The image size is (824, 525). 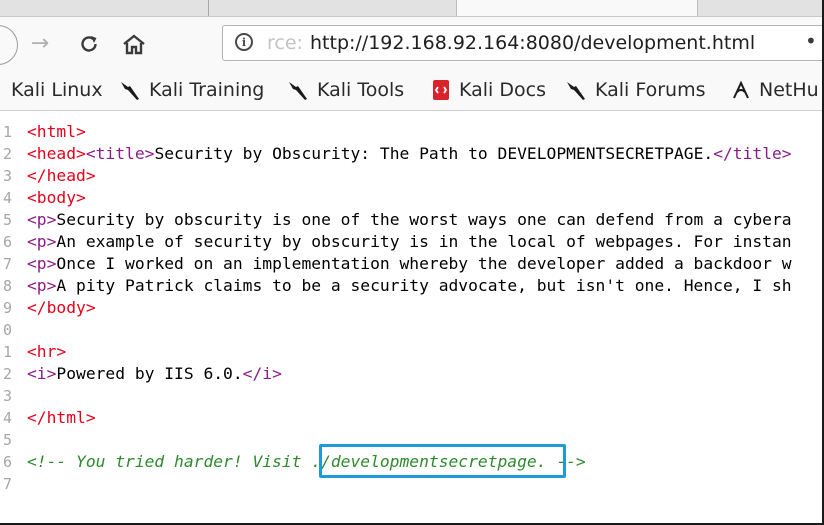 What do you see at coordinates (61, 307) in the screenshot?
I see `line-code: </body>` at bounding box center [61, 307].